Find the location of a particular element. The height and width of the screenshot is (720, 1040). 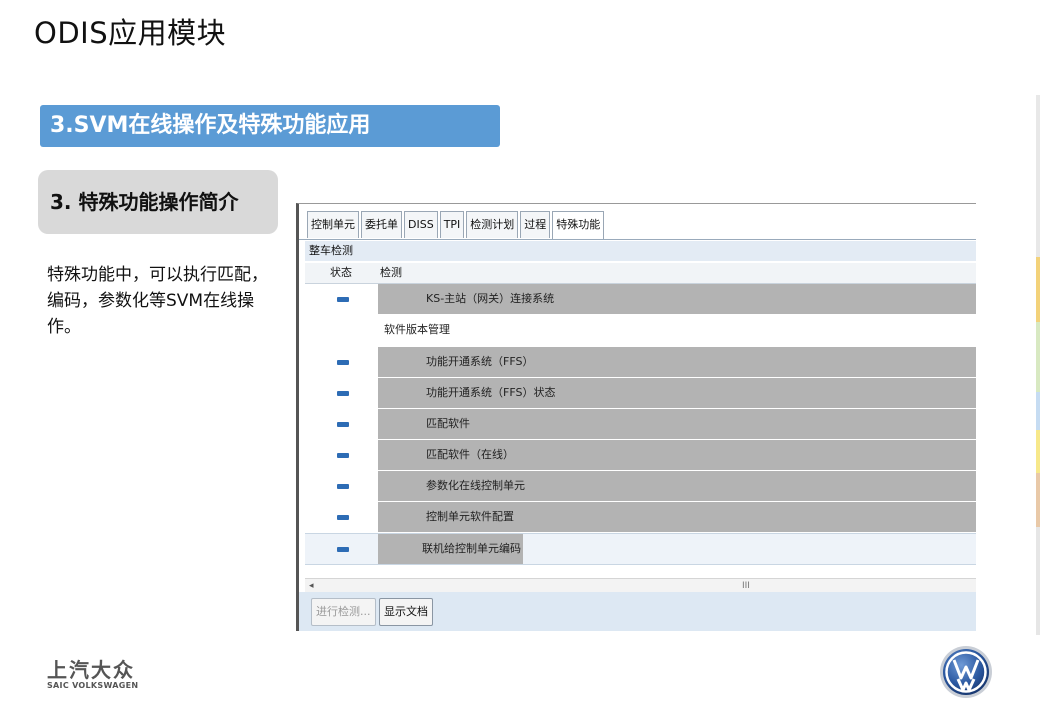

row-label: 功能开通系统（FFS）状态 is located at coordinates (677, 393).